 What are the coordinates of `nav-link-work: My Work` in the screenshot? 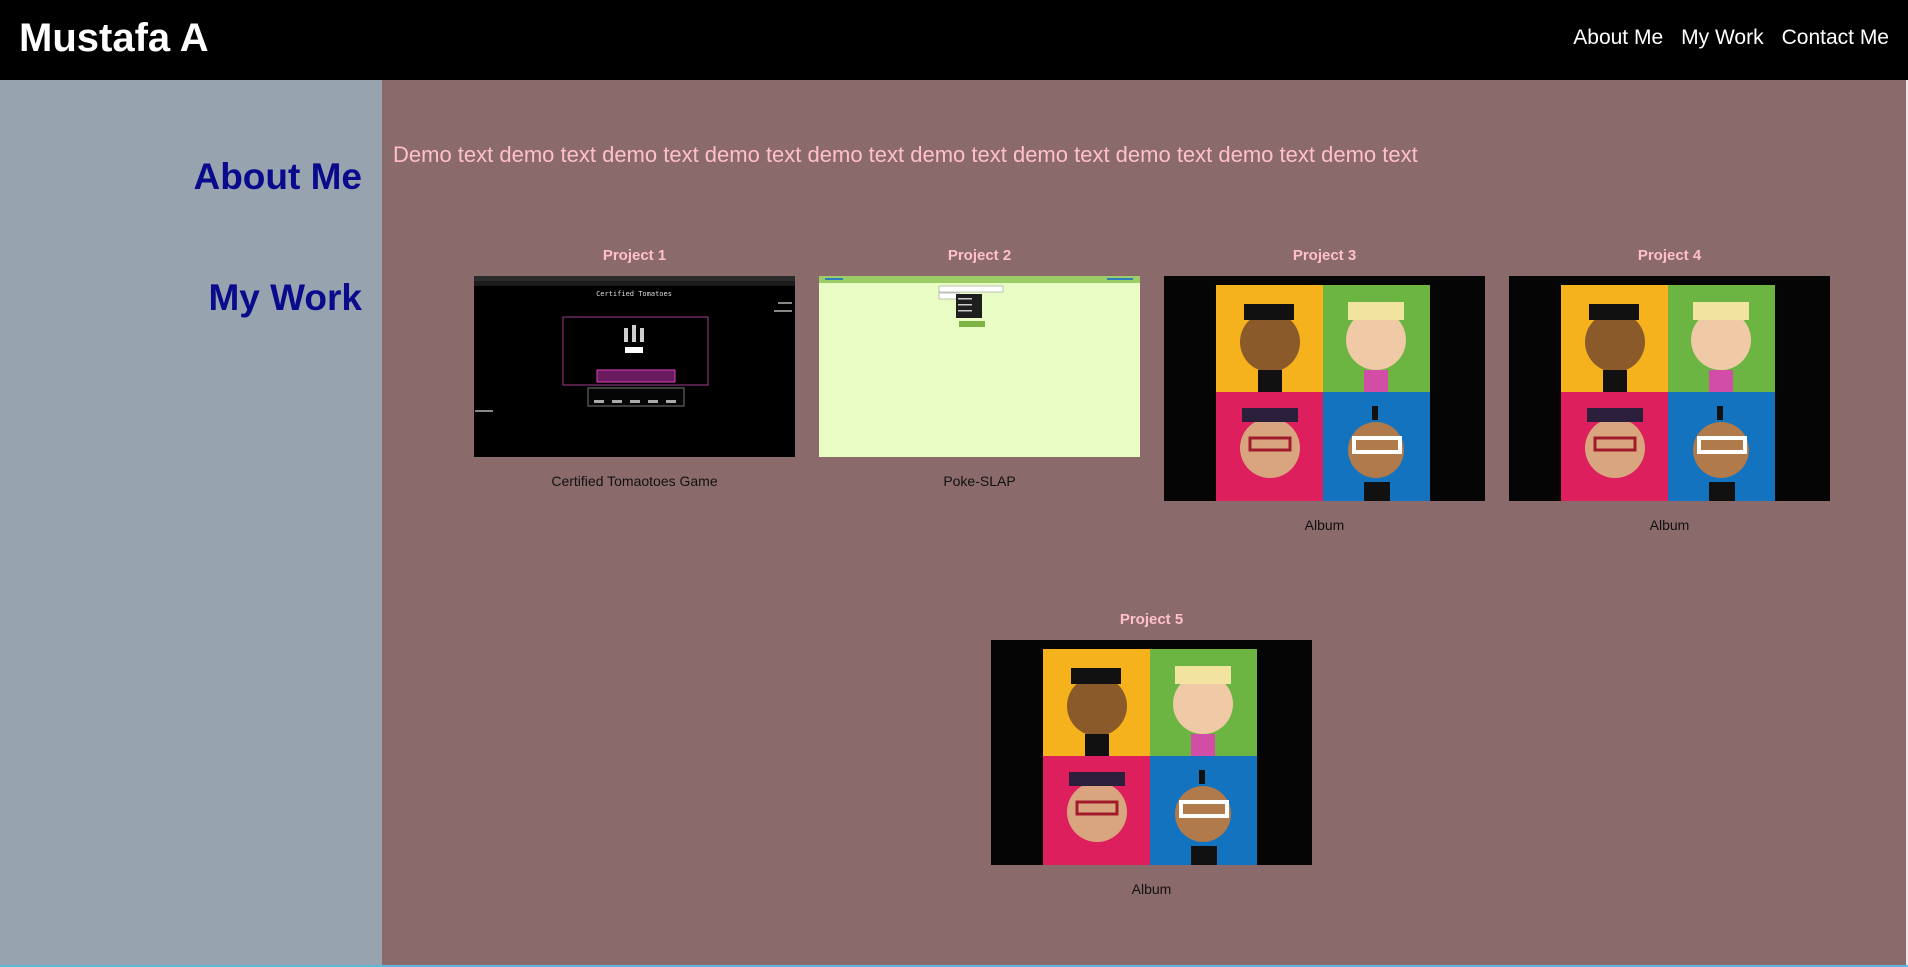 It's located at (1722, 38).